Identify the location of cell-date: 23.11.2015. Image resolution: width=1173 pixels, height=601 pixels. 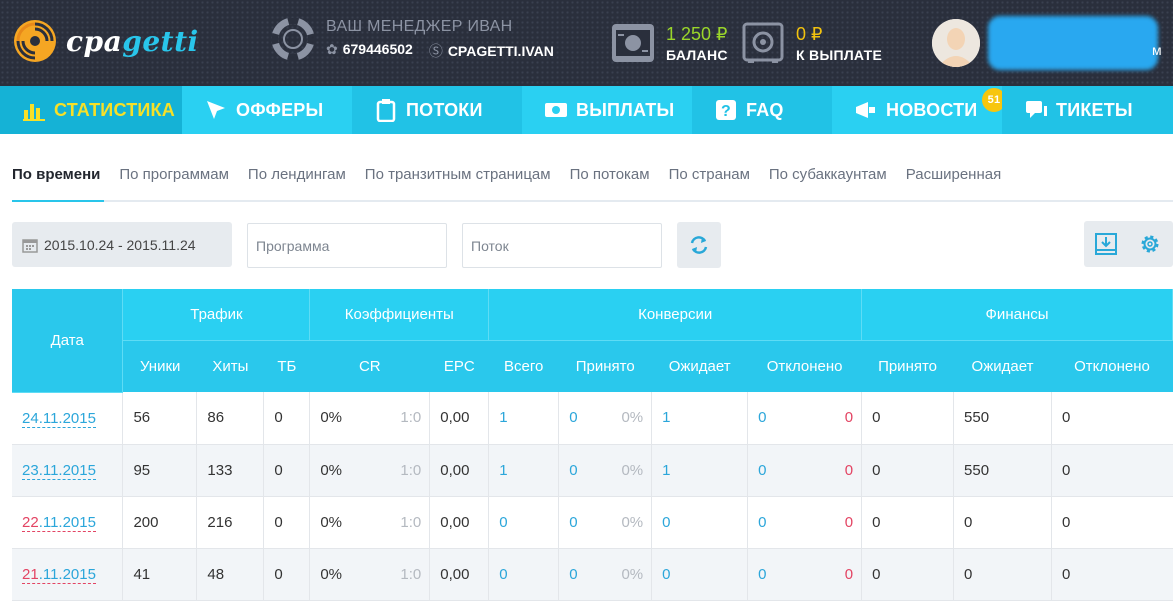
(68, 470).